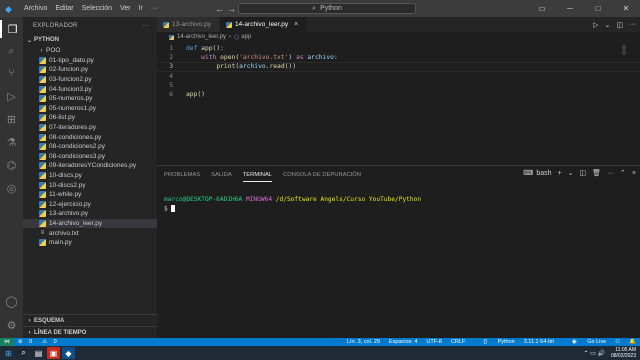  What do you see at coordinates (11, 165) in the screenshot?
I see `python-icon: ⌬` at bounding box center [11, 165].